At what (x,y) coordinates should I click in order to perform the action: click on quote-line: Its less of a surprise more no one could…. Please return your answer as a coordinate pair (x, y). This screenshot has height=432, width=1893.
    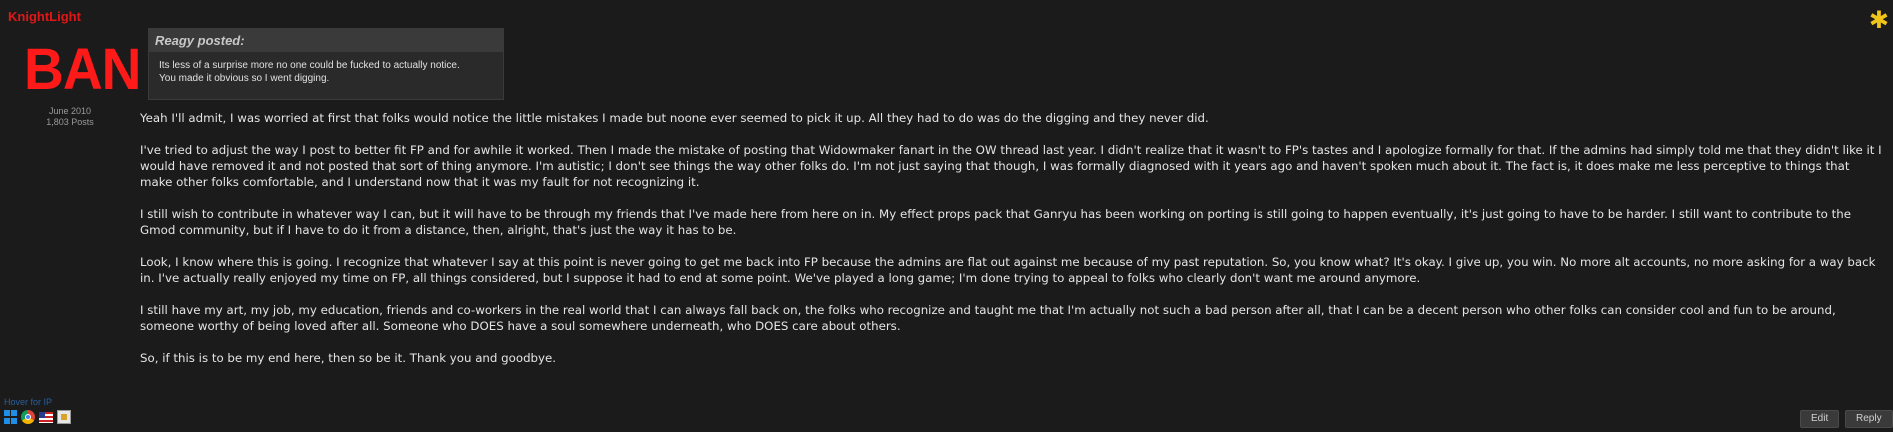
    Looking at the image, I should click on (309, 65).